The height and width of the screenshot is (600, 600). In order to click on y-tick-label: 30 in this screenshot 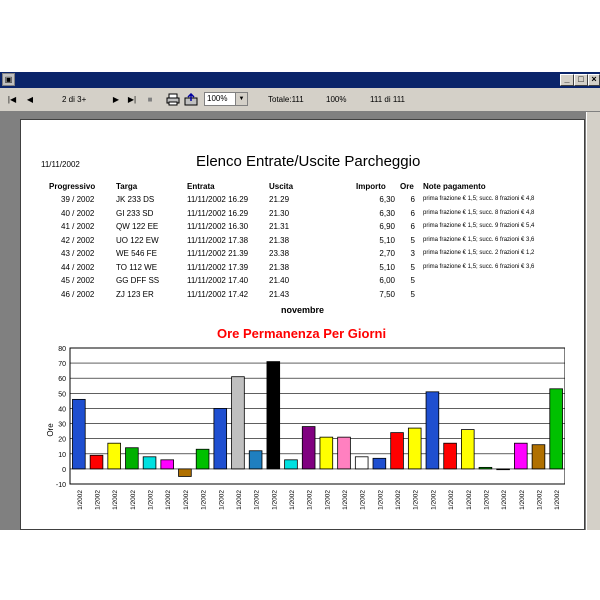, I will do `click(62, 425)`.